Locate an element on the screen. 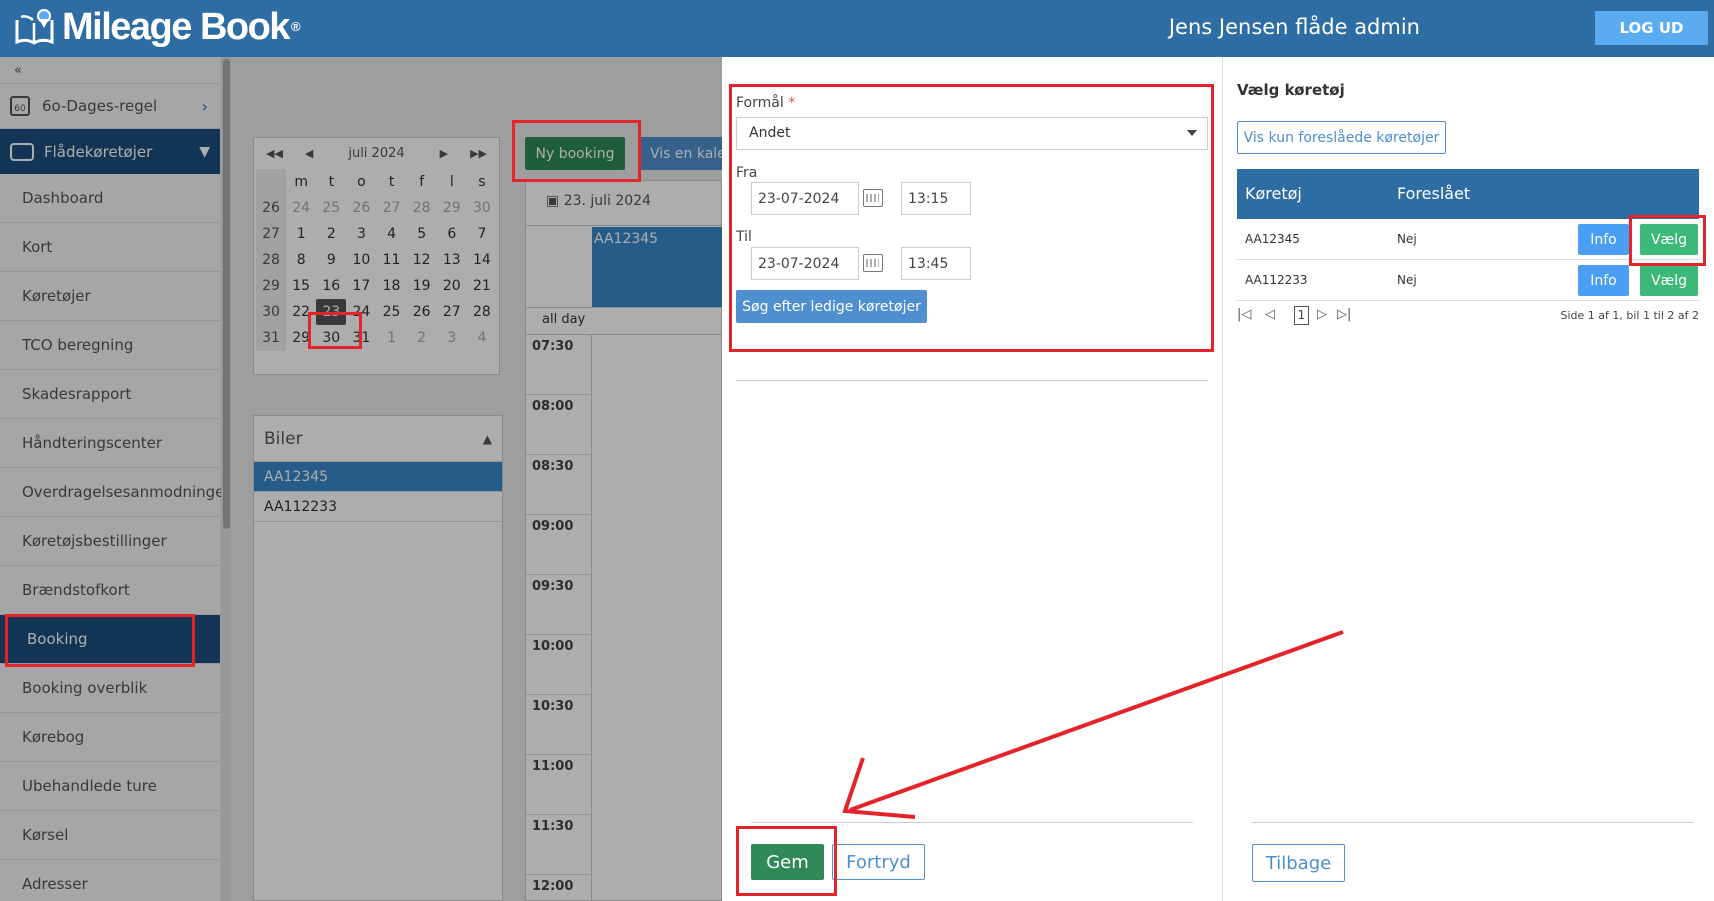 Image resolution: width=1714 pixels, height=901 pixels. til-time-input: 13:45 is located at coordinates (936, 263).